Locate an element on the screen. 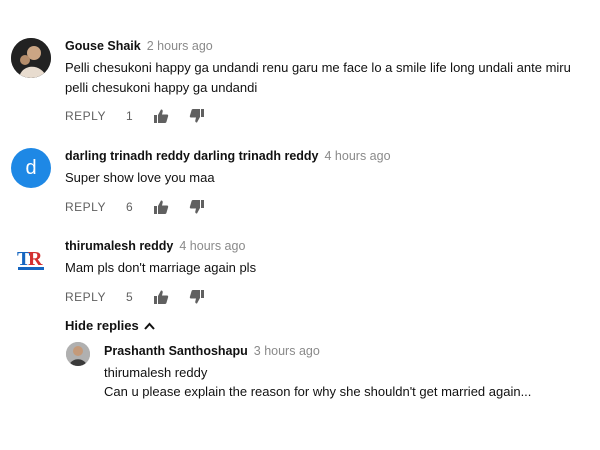 Image resolution: width=600 pixels, height=450 pixels. comment-text-line: pelli chesukoni happy ga undandi is located at coordinates (161, 87).